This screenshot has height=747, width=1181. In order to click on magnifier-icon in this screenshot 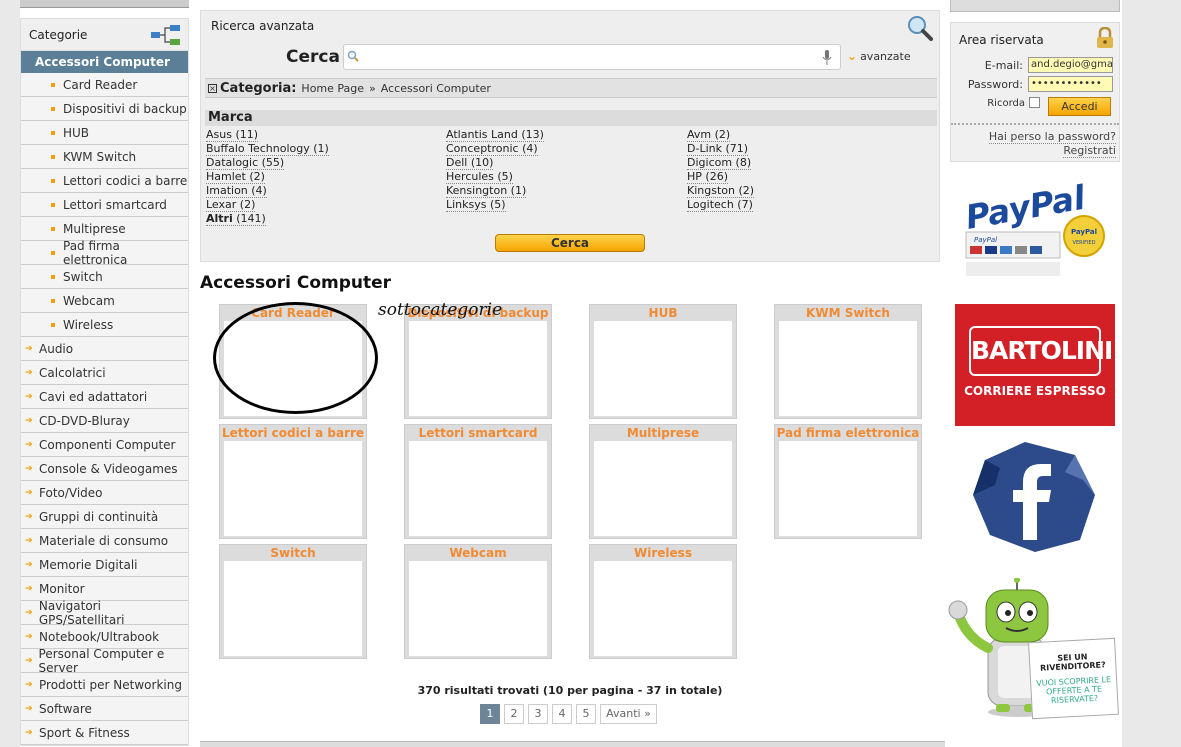, I will do `click(920, 28)`.